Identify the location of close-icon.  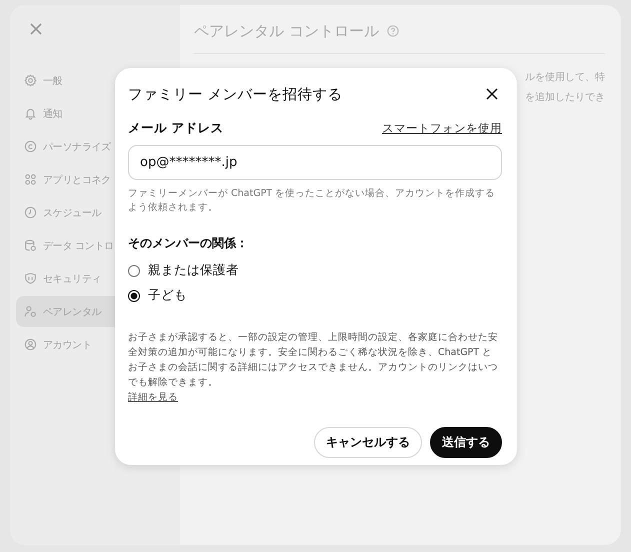
(492, 94).